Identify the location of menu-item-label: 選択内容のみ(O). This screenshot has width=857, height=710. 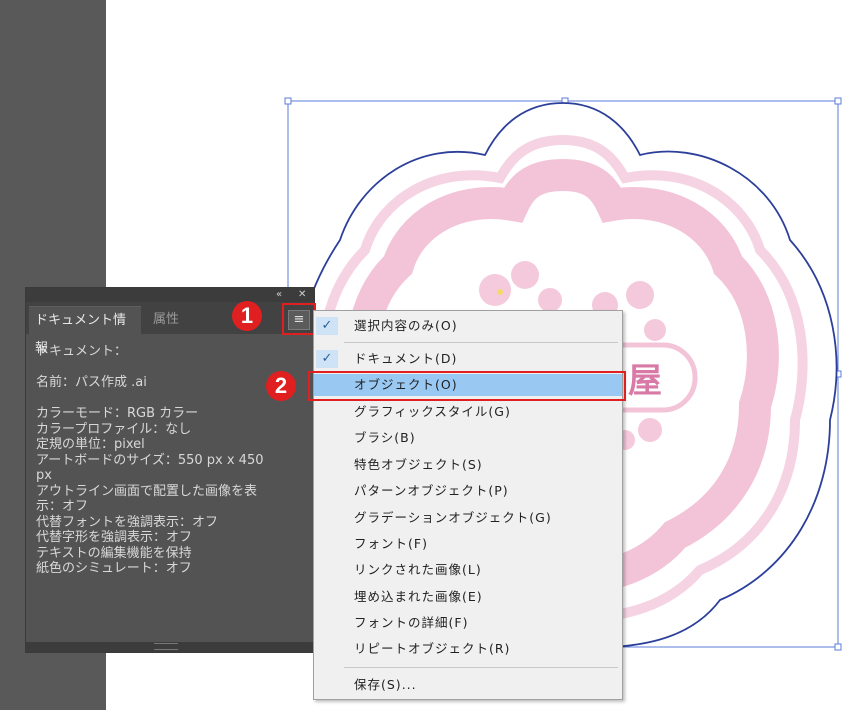
(406, 325).